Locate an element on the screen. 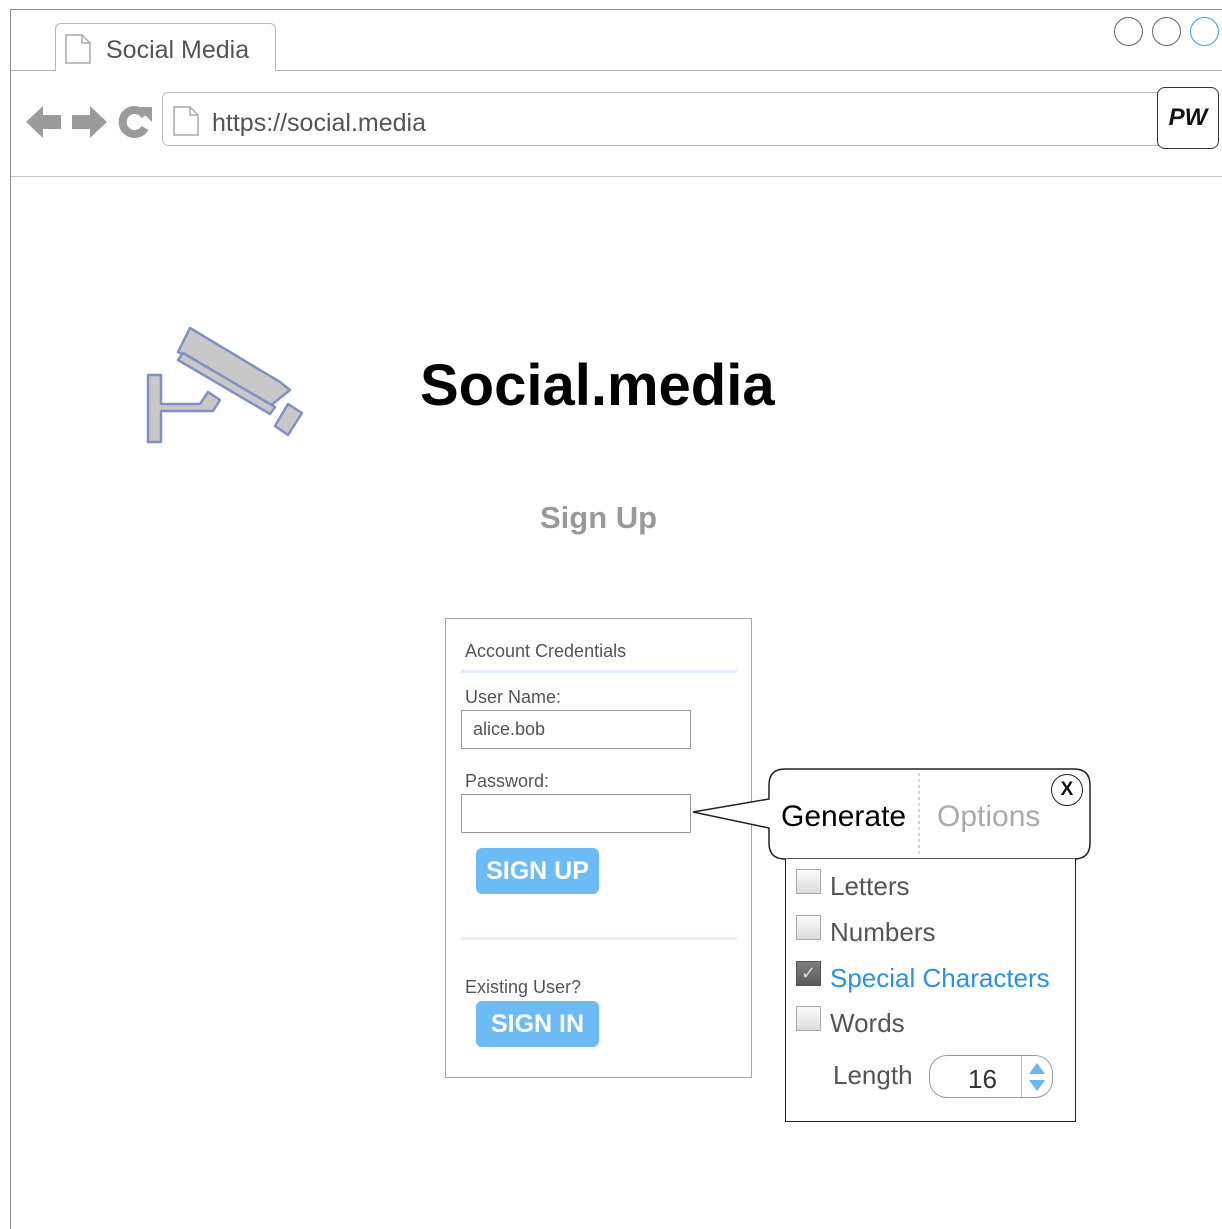 This screenshot has width=1222, height=1229. security-camera-icon is located at coordinates (225, 387).